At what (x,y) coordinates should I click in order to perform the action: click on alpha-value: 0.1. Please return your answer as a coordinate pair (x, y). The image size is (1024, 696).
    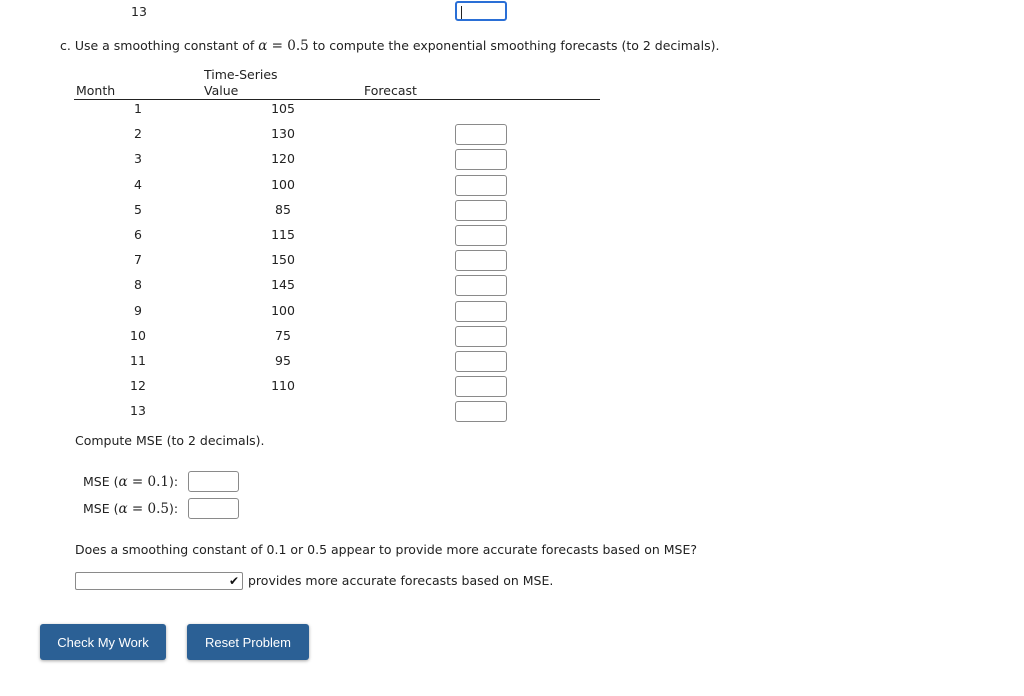
    Looking at the image, I should click on (158, 482).